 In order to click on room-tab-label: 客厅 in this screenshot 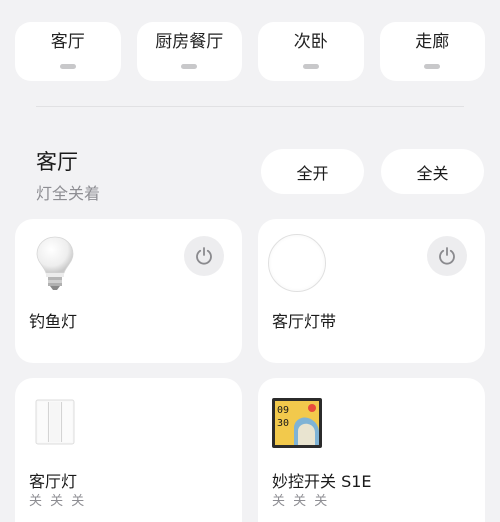, I will do `click(67, 42)`.